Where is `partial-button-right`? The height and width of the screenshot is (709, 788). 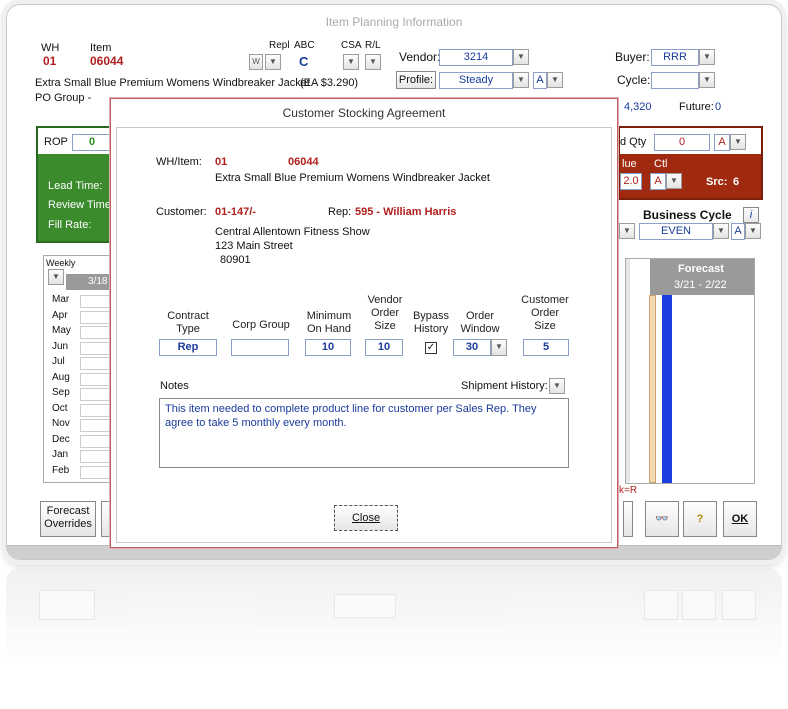
partial-button-right is located at coordinates (628, 519).